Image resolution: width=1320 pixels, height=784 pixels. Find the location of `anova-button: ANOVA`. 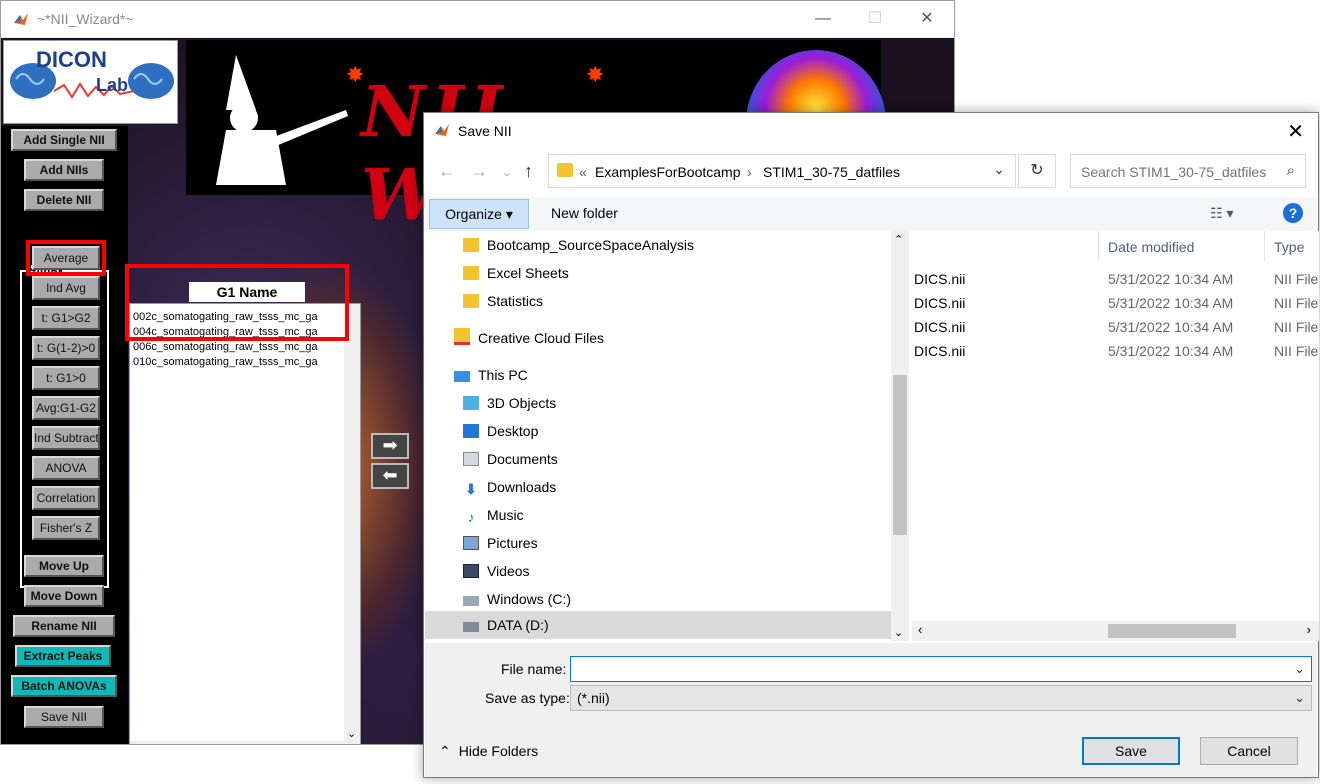

anova-button: ANOVA is located at coordinates (66, 468).